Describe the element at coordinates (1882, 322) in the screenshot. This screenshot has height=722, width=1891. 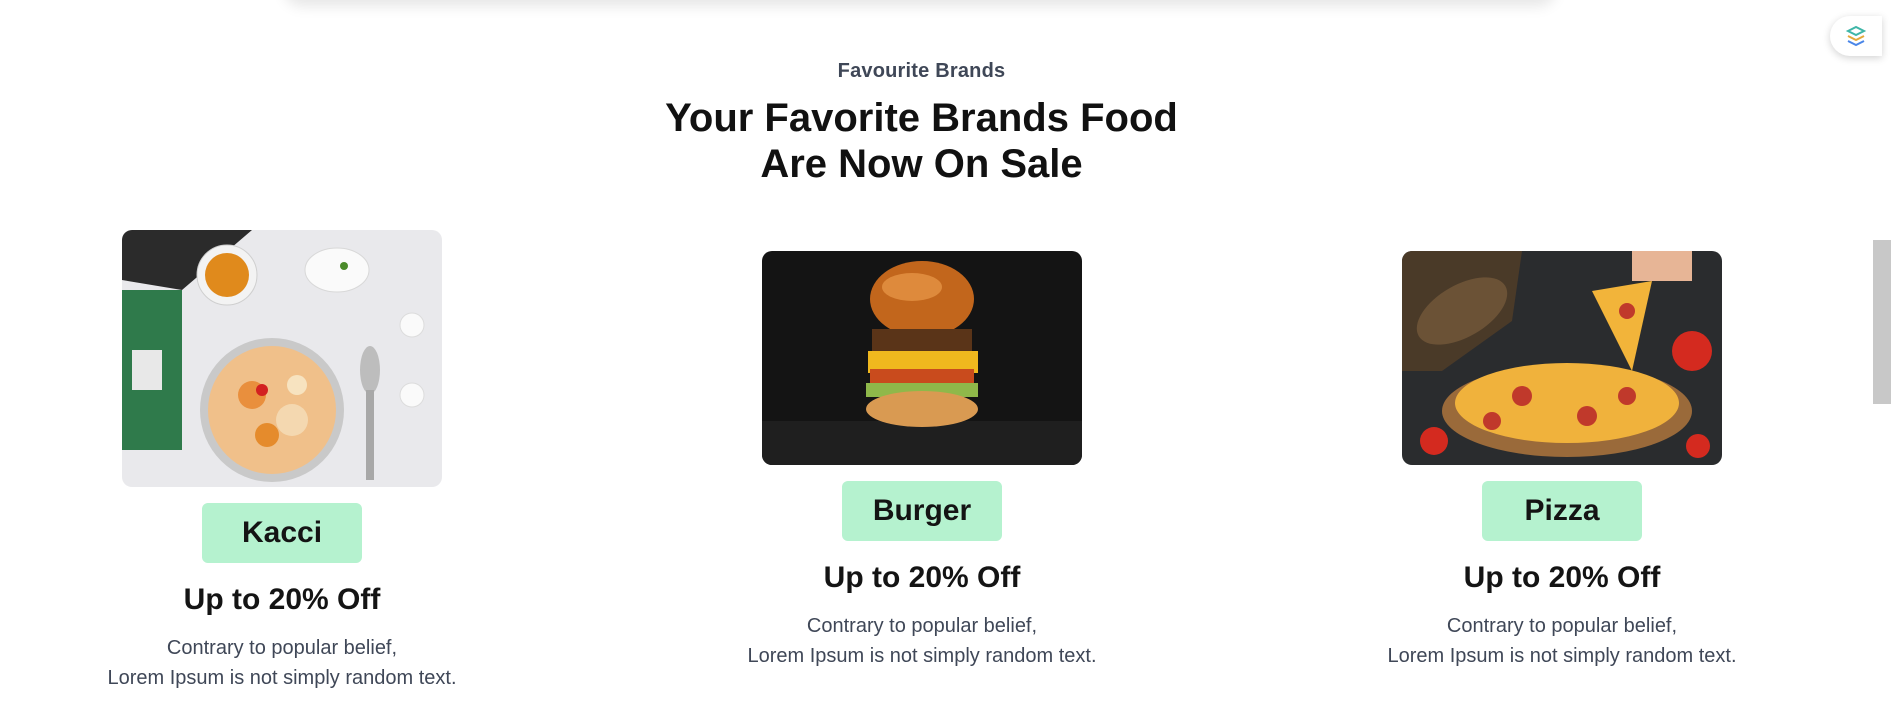
I see `scrollbar-thumb` at that location.